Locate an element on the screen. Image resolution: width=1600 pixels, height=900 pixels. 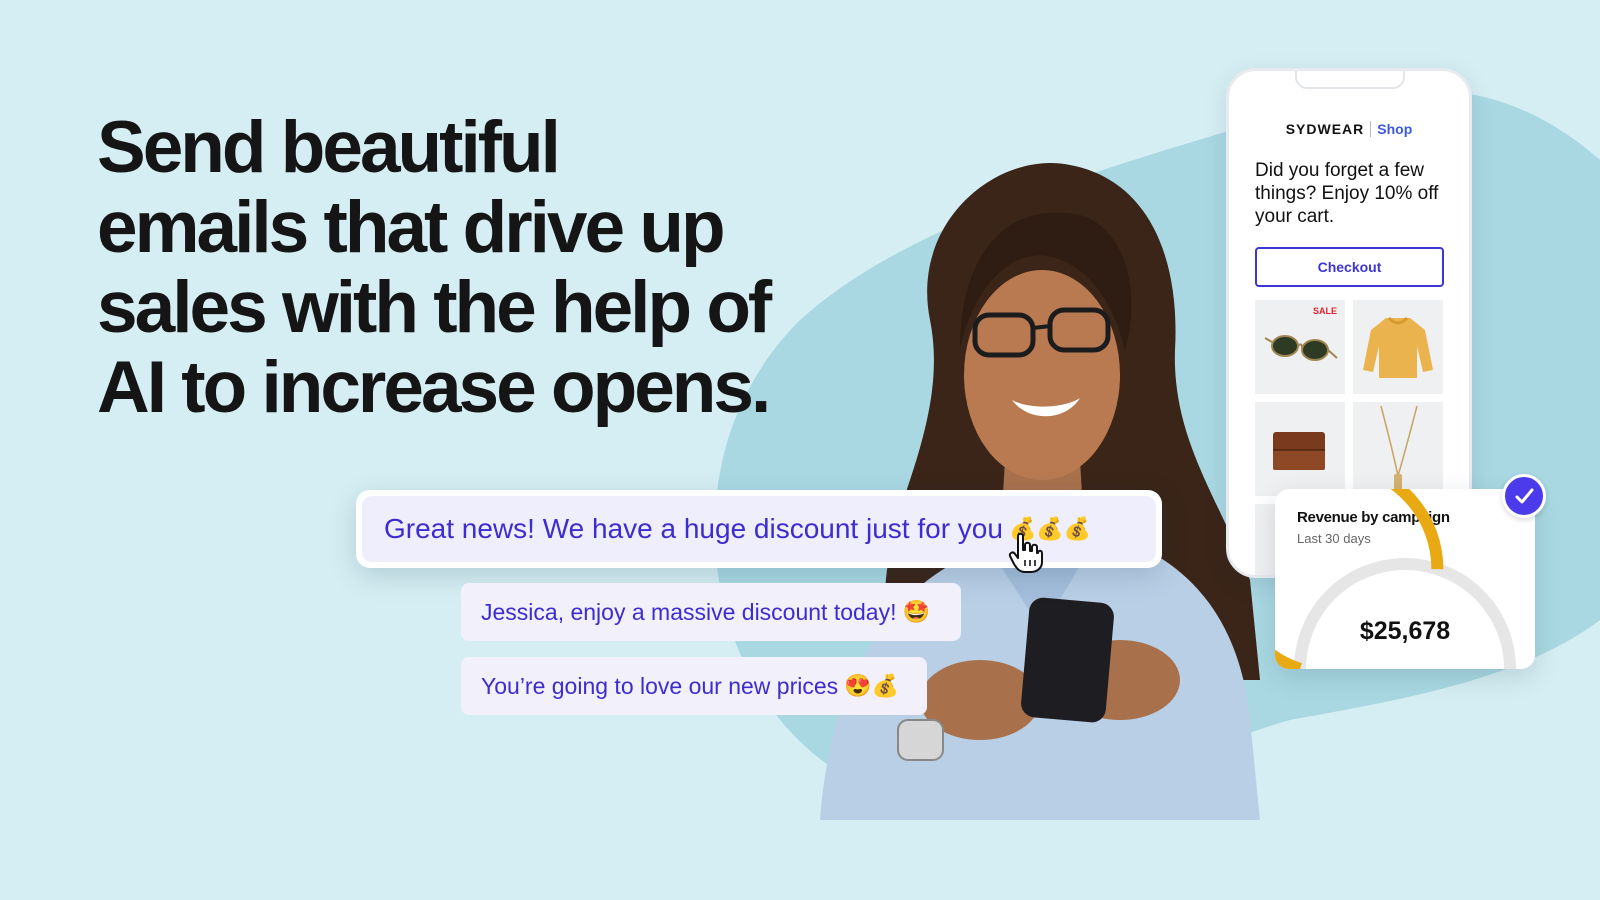
sunglasses-icon is located at coordinates (1301, 348).